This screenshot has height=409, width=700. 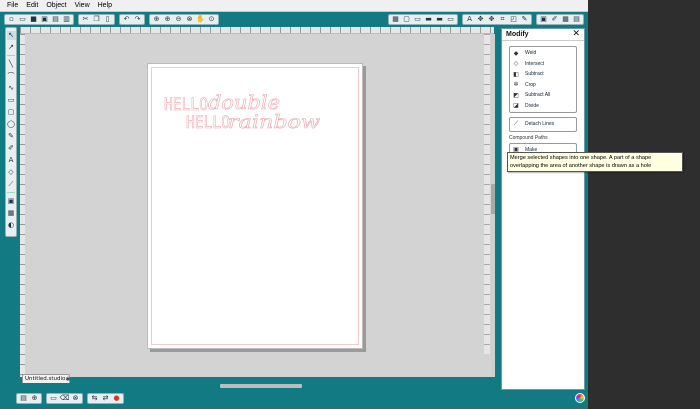 What do you see at coordinates (11, 148) in the screenshot?
I see `smooth-freehand-icon: ✐` at bounding box center [11, 148].